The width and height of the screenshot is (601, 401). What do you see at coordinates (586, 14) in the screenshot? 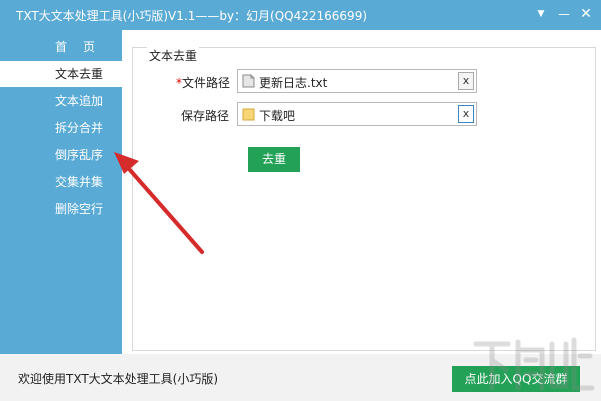
I see `close-button: ✕` at bounding box center [586, 14].